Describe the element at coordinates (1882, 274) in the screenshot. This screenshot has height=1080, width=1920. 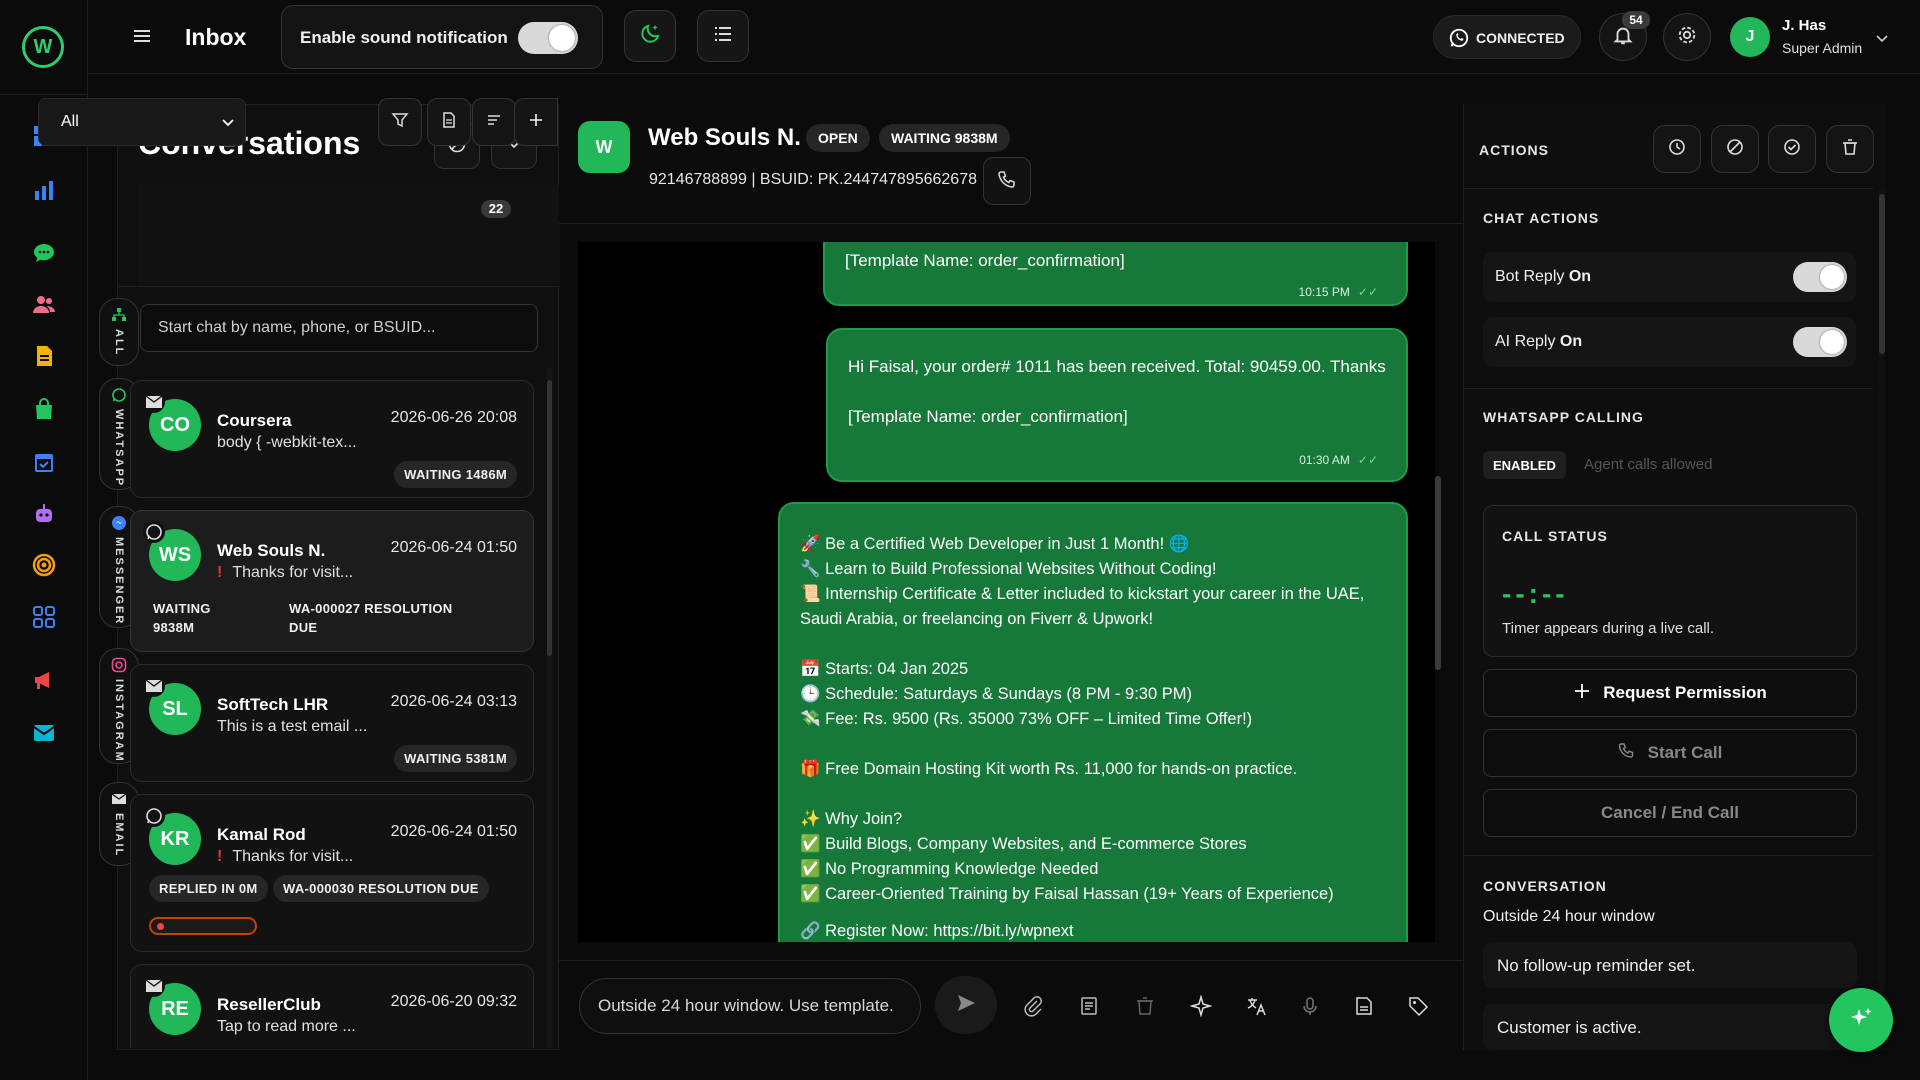
I see `actions-scrollbar-thumb` at that location.